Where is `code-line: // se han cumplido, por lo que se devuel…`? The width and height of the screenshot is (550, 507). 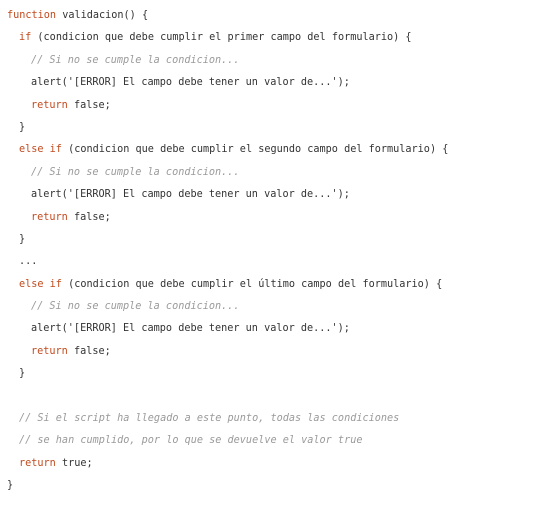
code-line: // se han cumplido, por lo que se devuel… is located at coordinates (275, 441).